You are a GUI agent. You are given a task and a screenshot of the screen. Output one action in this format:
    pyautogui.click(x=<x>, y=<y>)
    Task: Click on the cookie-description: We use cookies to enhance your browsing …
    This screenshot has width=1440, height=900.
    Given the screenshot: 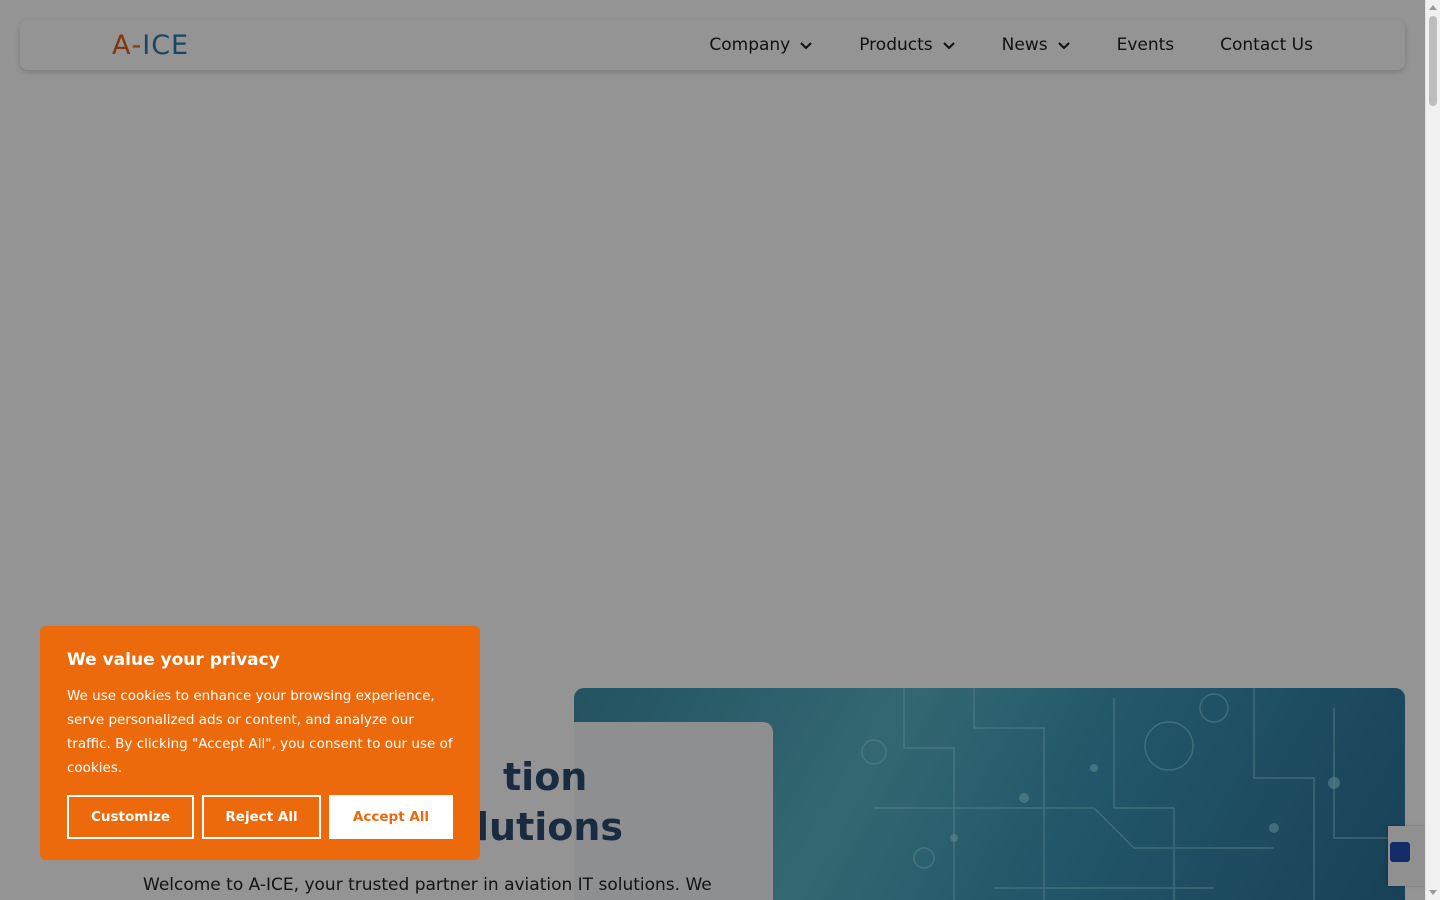 What is the action you would take?
    pyautogui.click(x=260, y=732)
    